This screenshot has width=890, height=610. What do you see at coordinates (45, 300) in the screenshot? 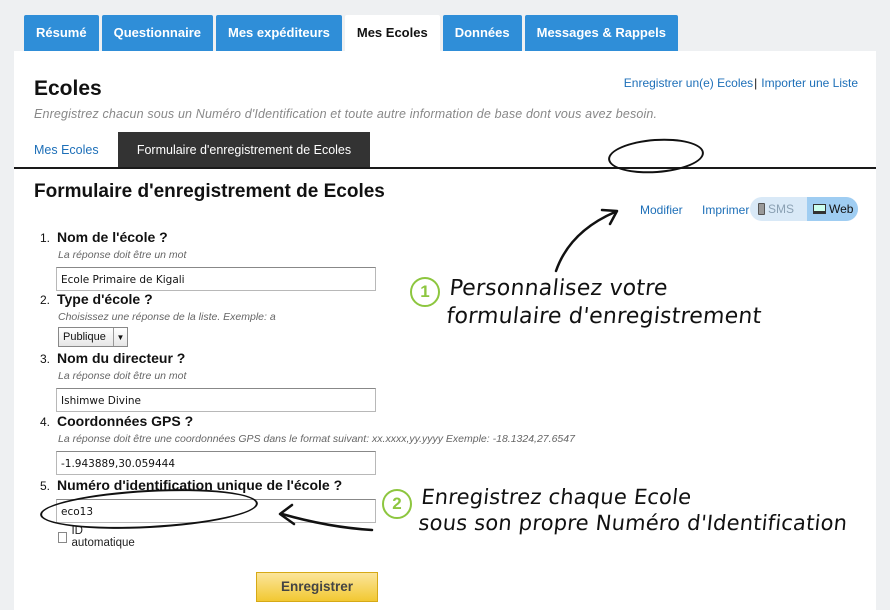
I see `question-number: 2.` at bounding box center [45, 300].